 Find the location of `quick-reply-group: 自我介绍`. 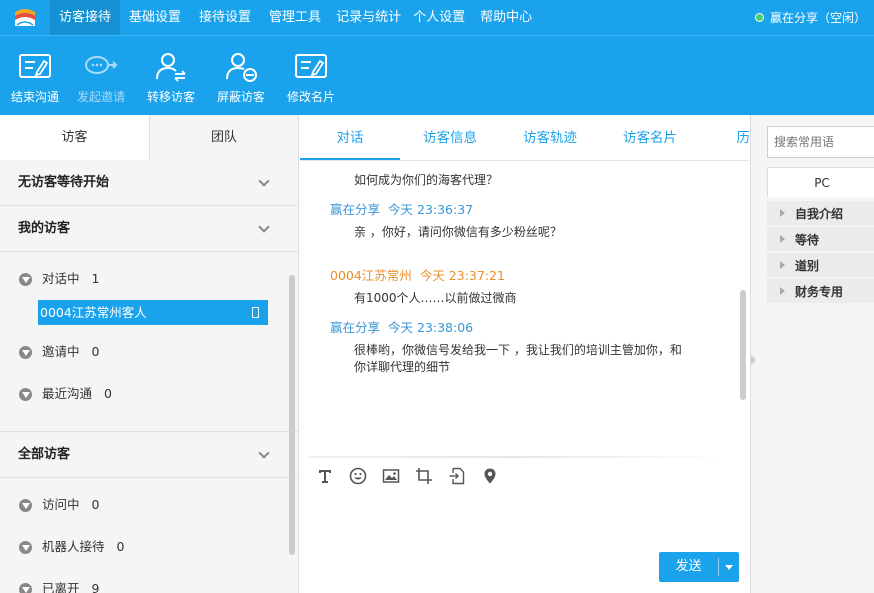

quick-reply-group: 自我介绍 is located at coordinates (820, 213).